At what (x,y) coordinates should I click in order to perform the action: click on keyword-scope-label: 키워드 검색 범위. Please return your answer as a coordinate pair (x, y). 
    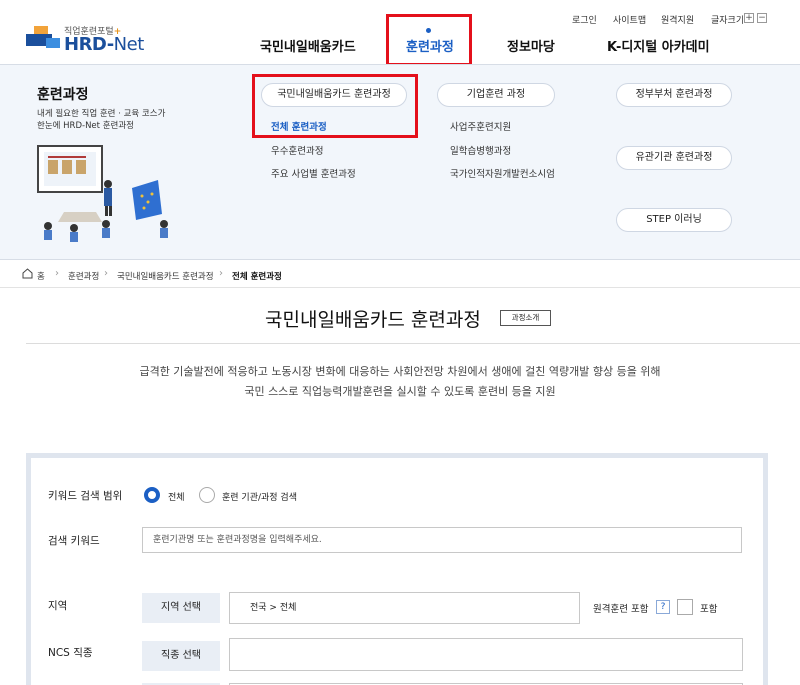
    Looking at the image, I should click on (85, 496).